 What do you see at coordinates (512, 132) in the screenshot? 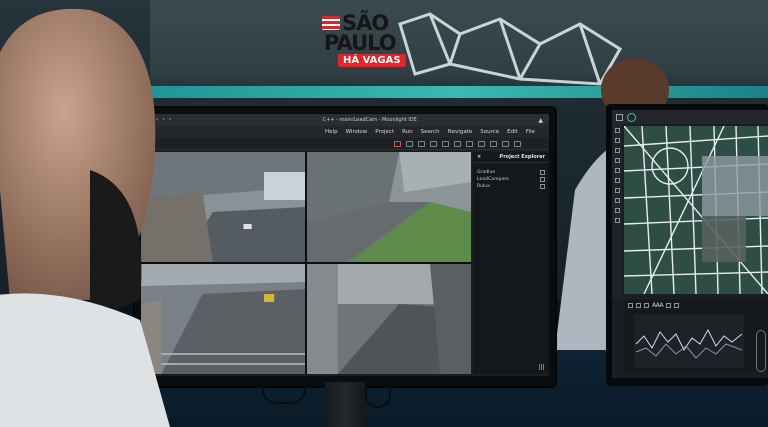
I see `menu-edit: Edit` at bounding box center [512, 132].